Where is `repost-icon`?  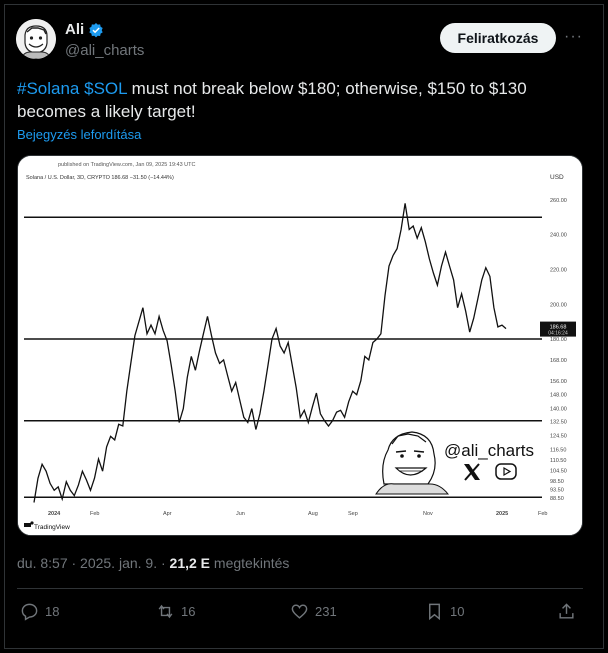 repost-icon is located at coordinates (165, 611).